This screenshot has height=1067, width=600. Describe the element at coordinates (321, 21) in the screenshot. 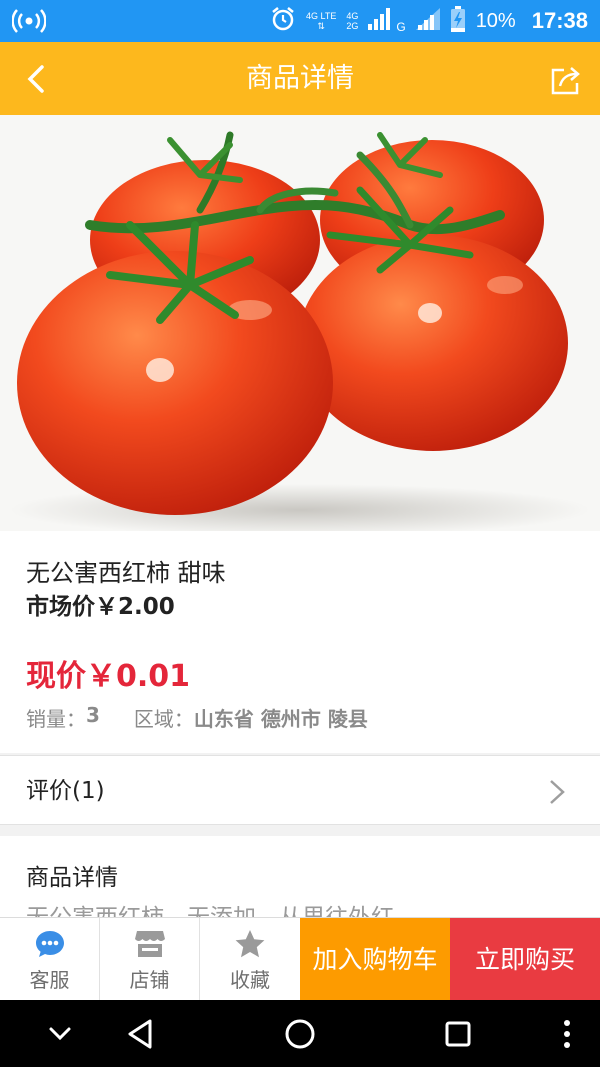

I see `network-type-label: 4G LTE ⇅` at that location.